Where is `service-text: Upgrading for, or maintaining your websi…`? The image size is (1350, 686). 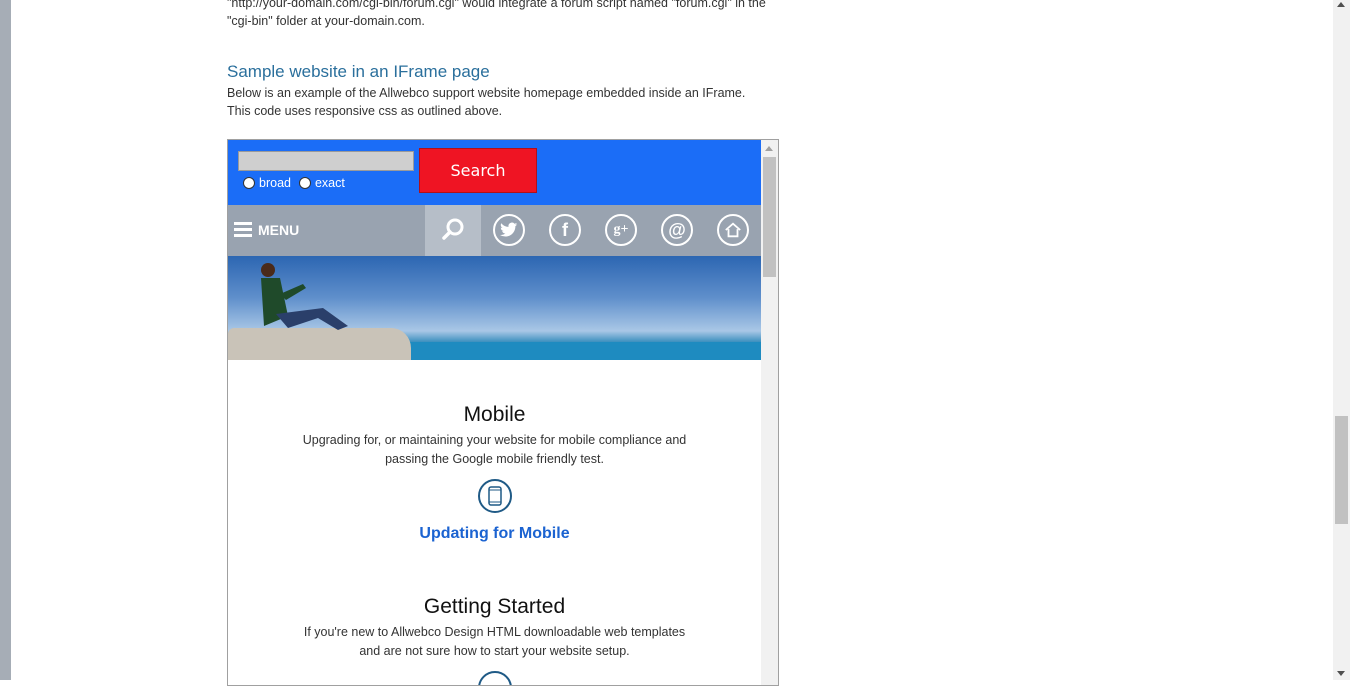
service-text: Upgrading for, or maintaining your websi… is located at coordinates (494, 449).